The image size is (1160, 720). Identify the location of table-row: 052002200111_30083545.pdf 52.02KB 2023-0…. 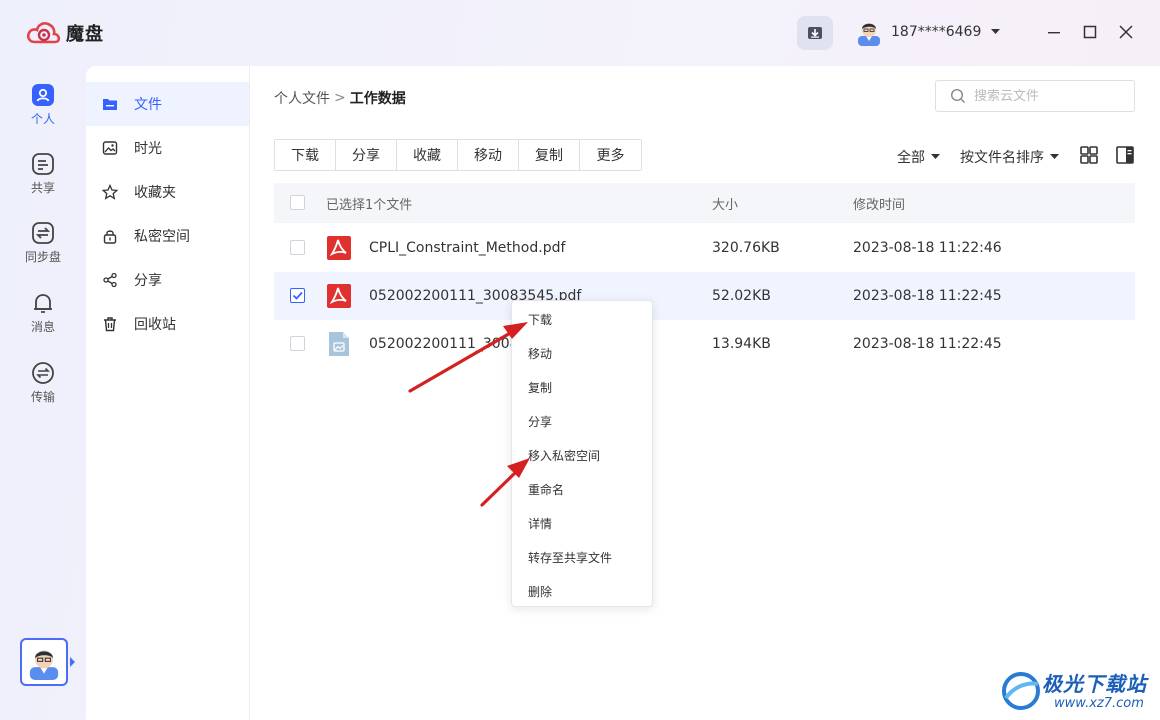
(704, 296).